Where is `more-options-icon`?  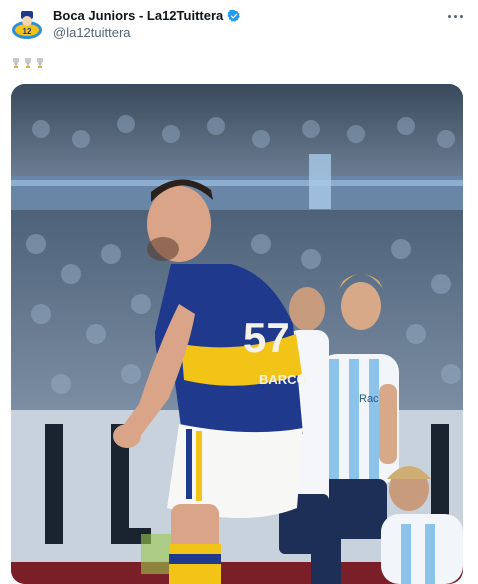 more-options-icon is located at coordinates (449, 16).